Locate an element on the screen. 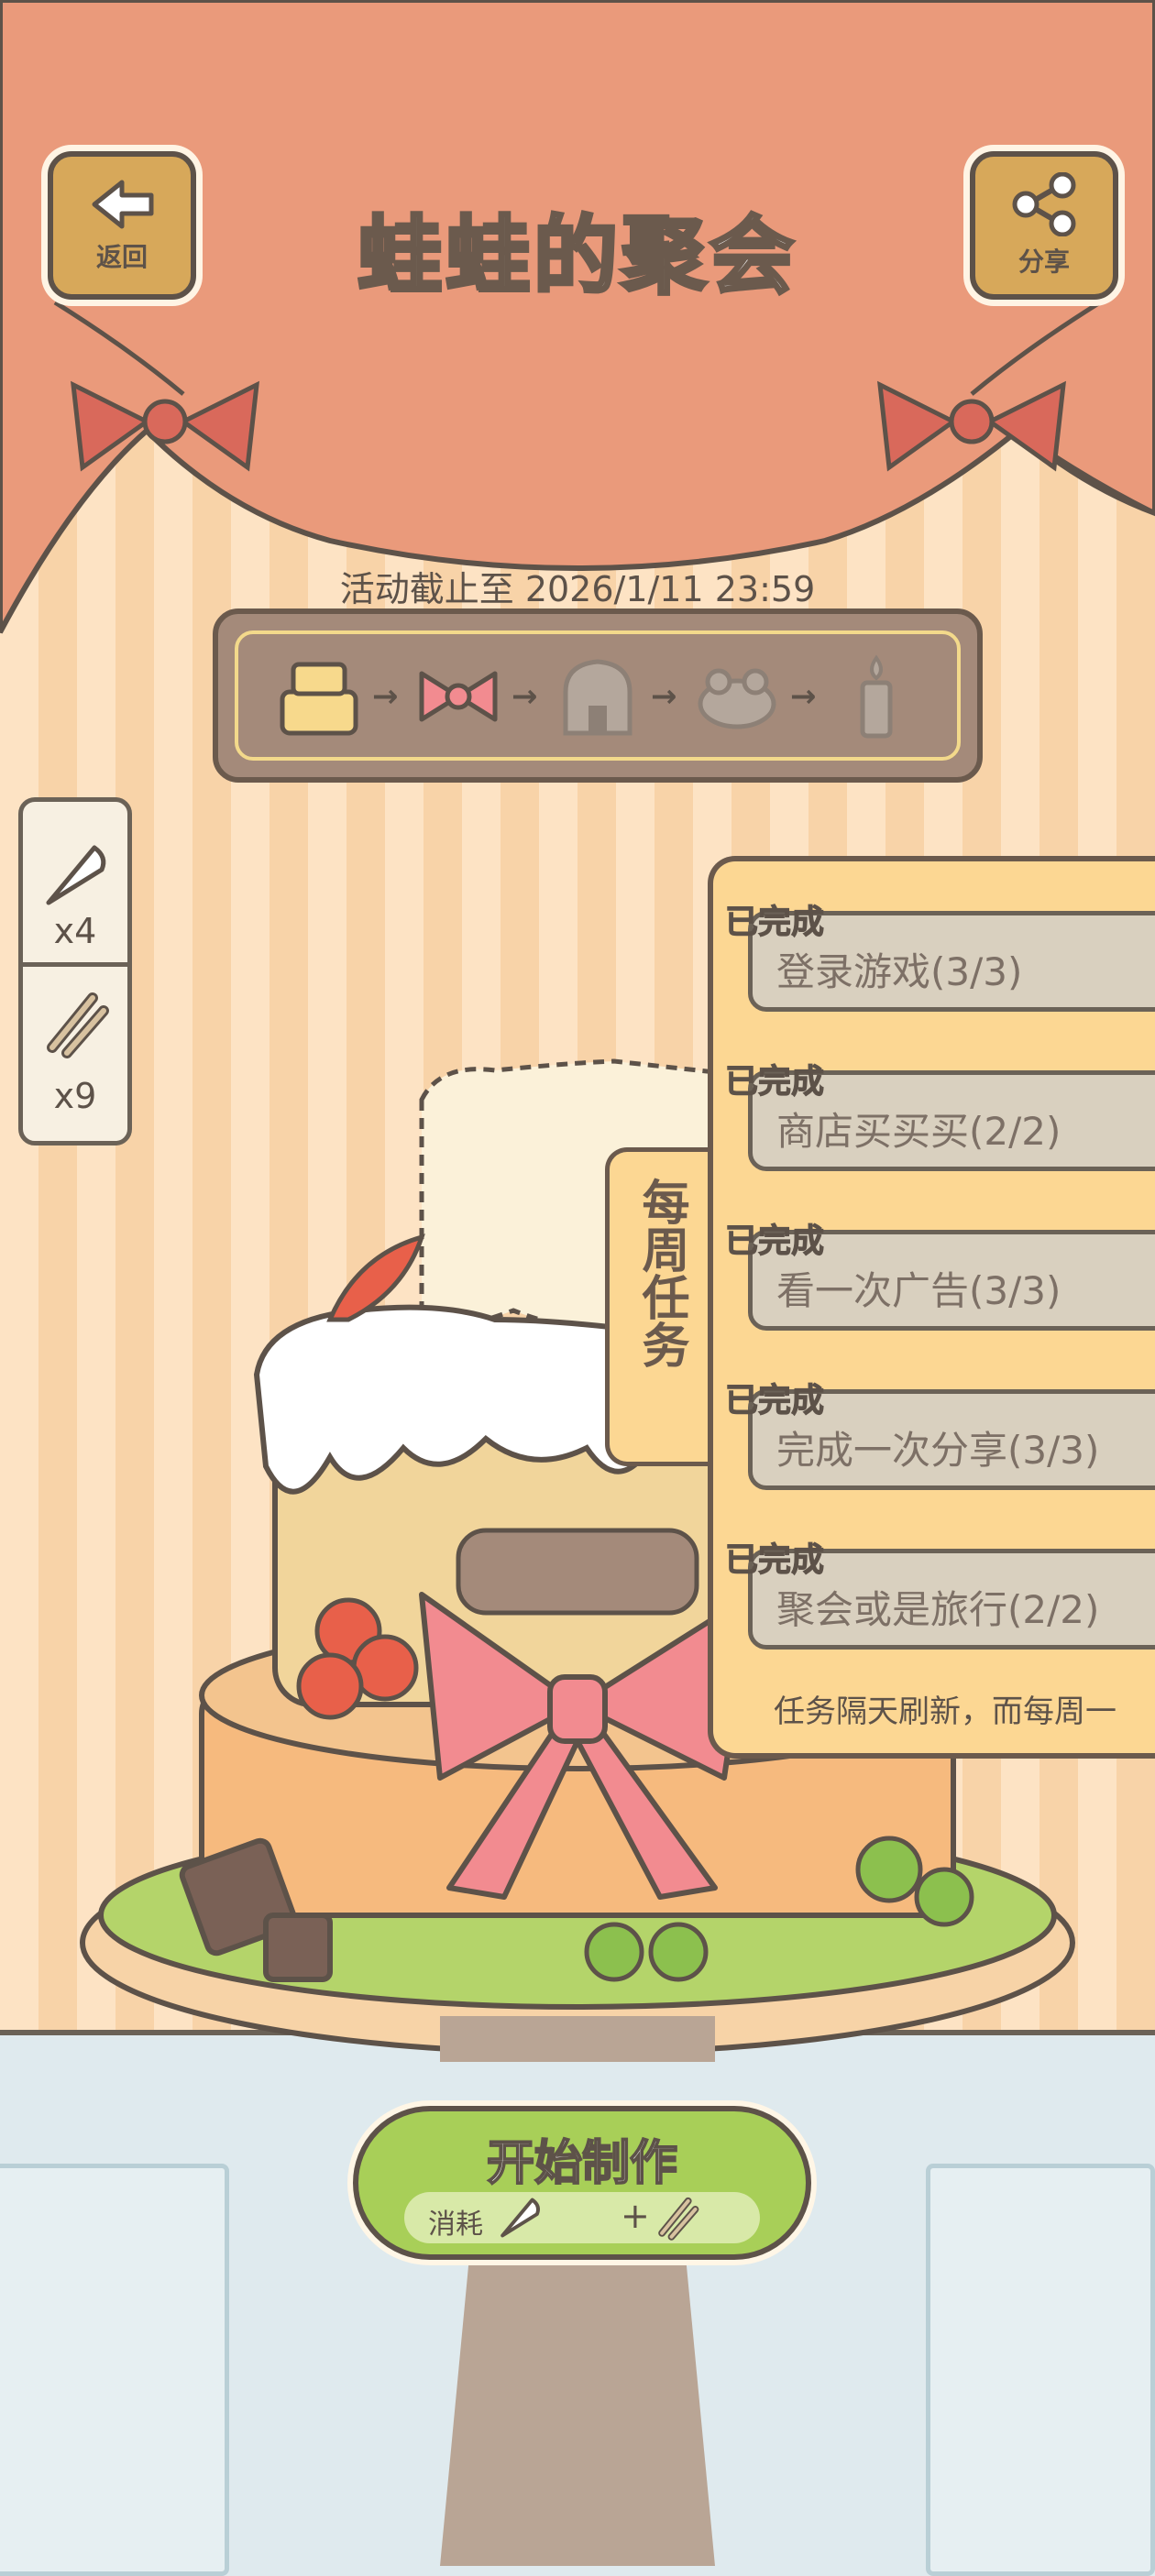 This screenshot has height=2576, width=1155. task-text: 登录游戏(3/3) is located at coordinates (899, 971).